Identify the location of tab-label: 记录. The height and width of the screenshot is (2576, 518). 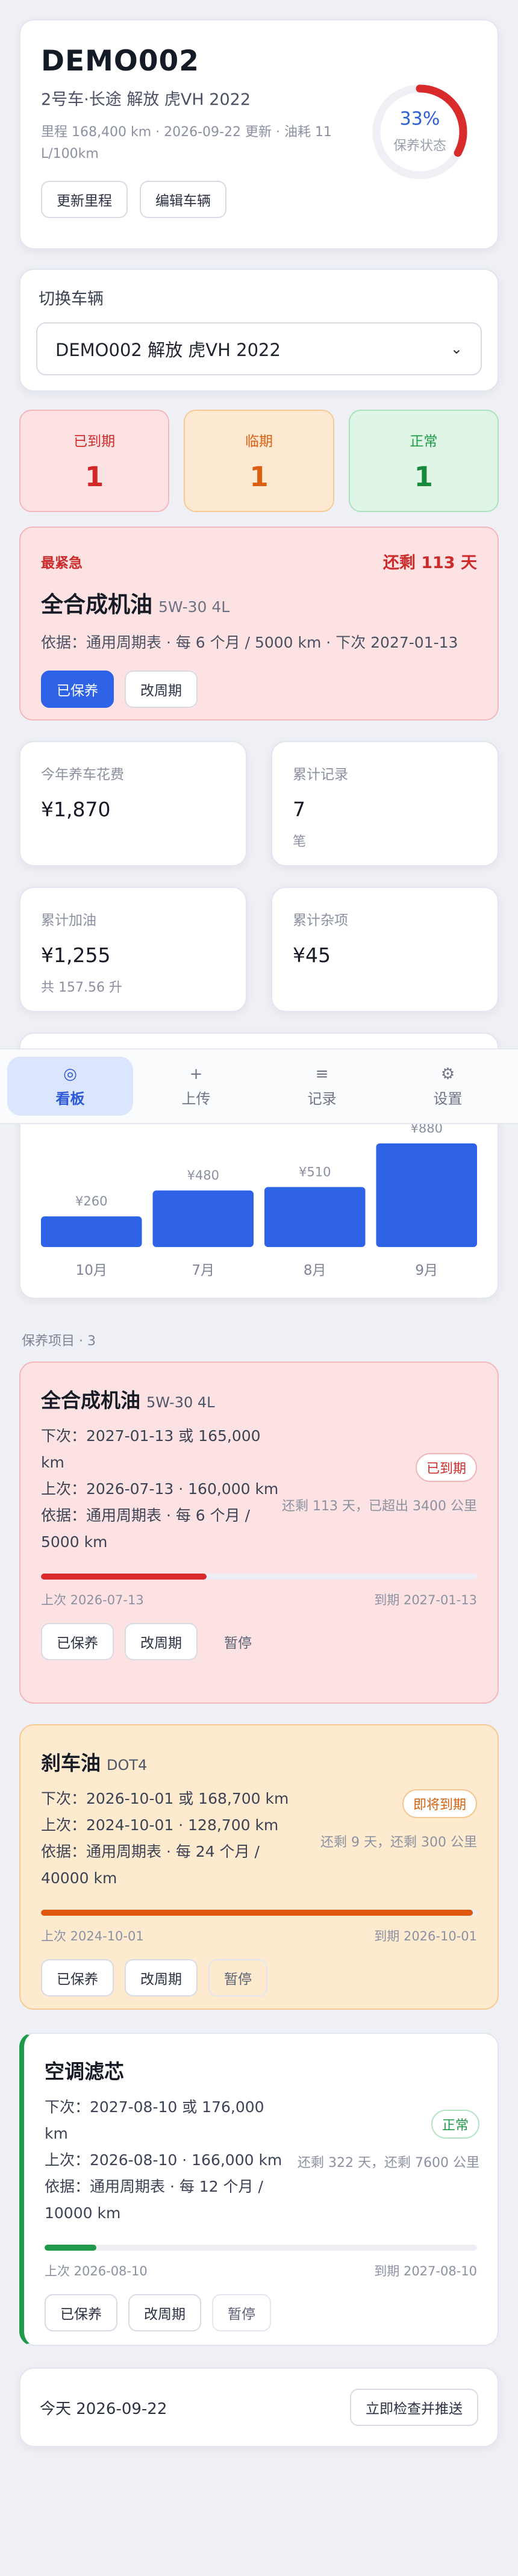
(322, 1099).